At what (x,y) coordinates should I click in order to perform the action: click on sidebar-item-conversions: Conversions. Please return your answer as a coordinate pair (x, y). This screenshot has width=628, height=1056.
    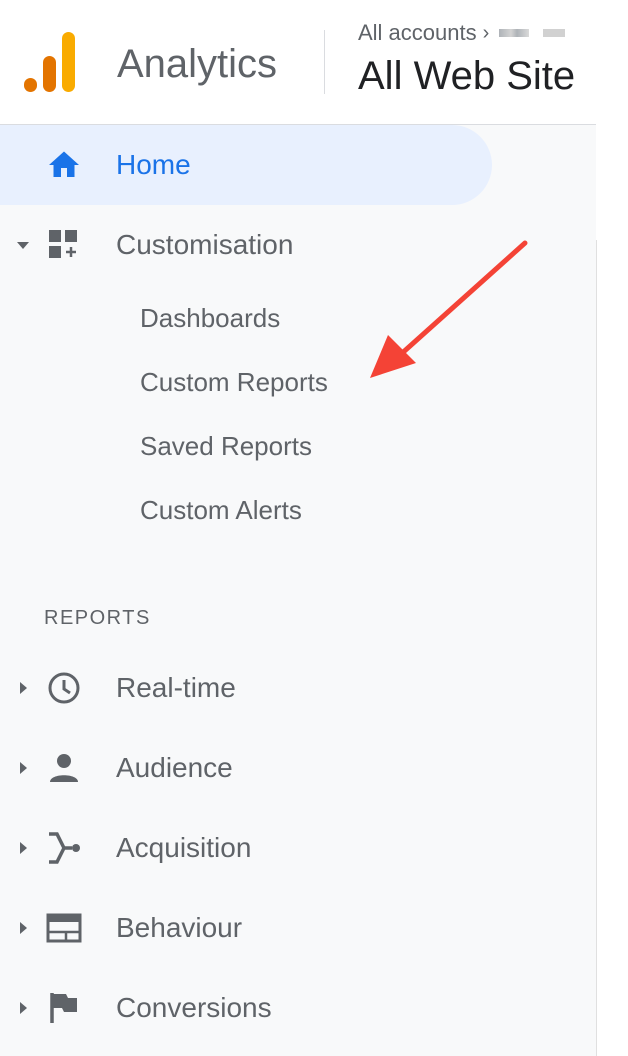
    Looking at the image, I should click on (280, 1008).